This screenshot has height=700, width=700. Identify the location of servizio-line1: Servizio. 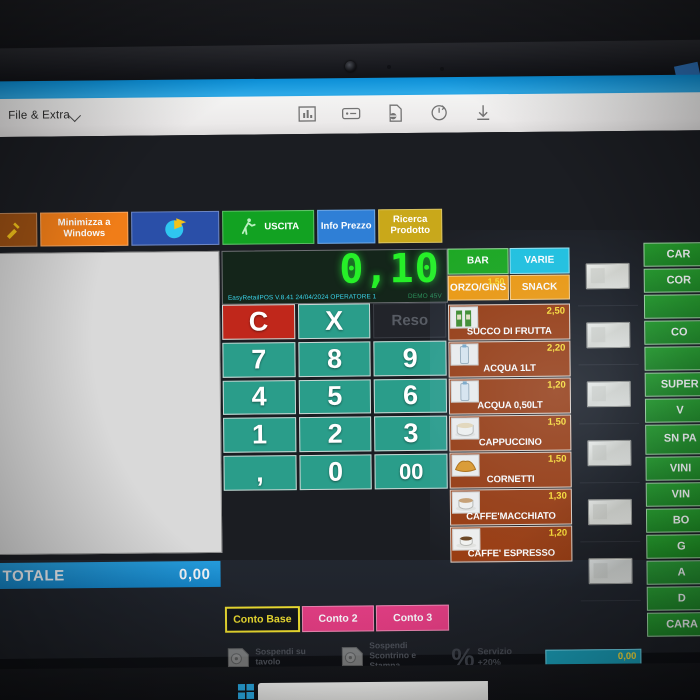
(495, 651).